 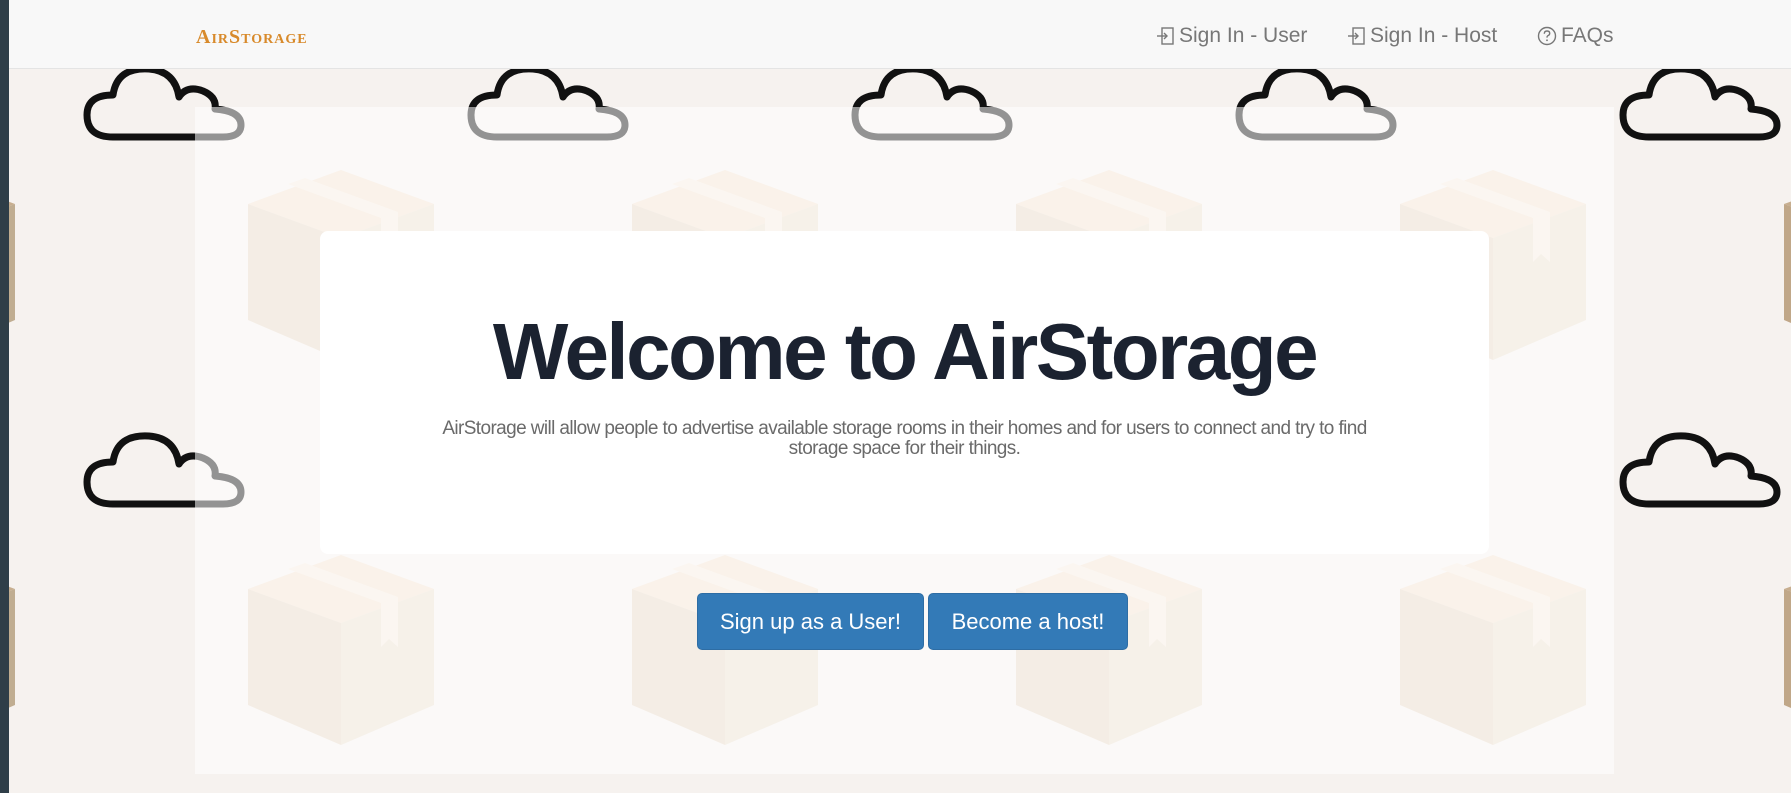 I want to click on nav-sign-in-user: Sign In - User, so click(x=1231, y=36).